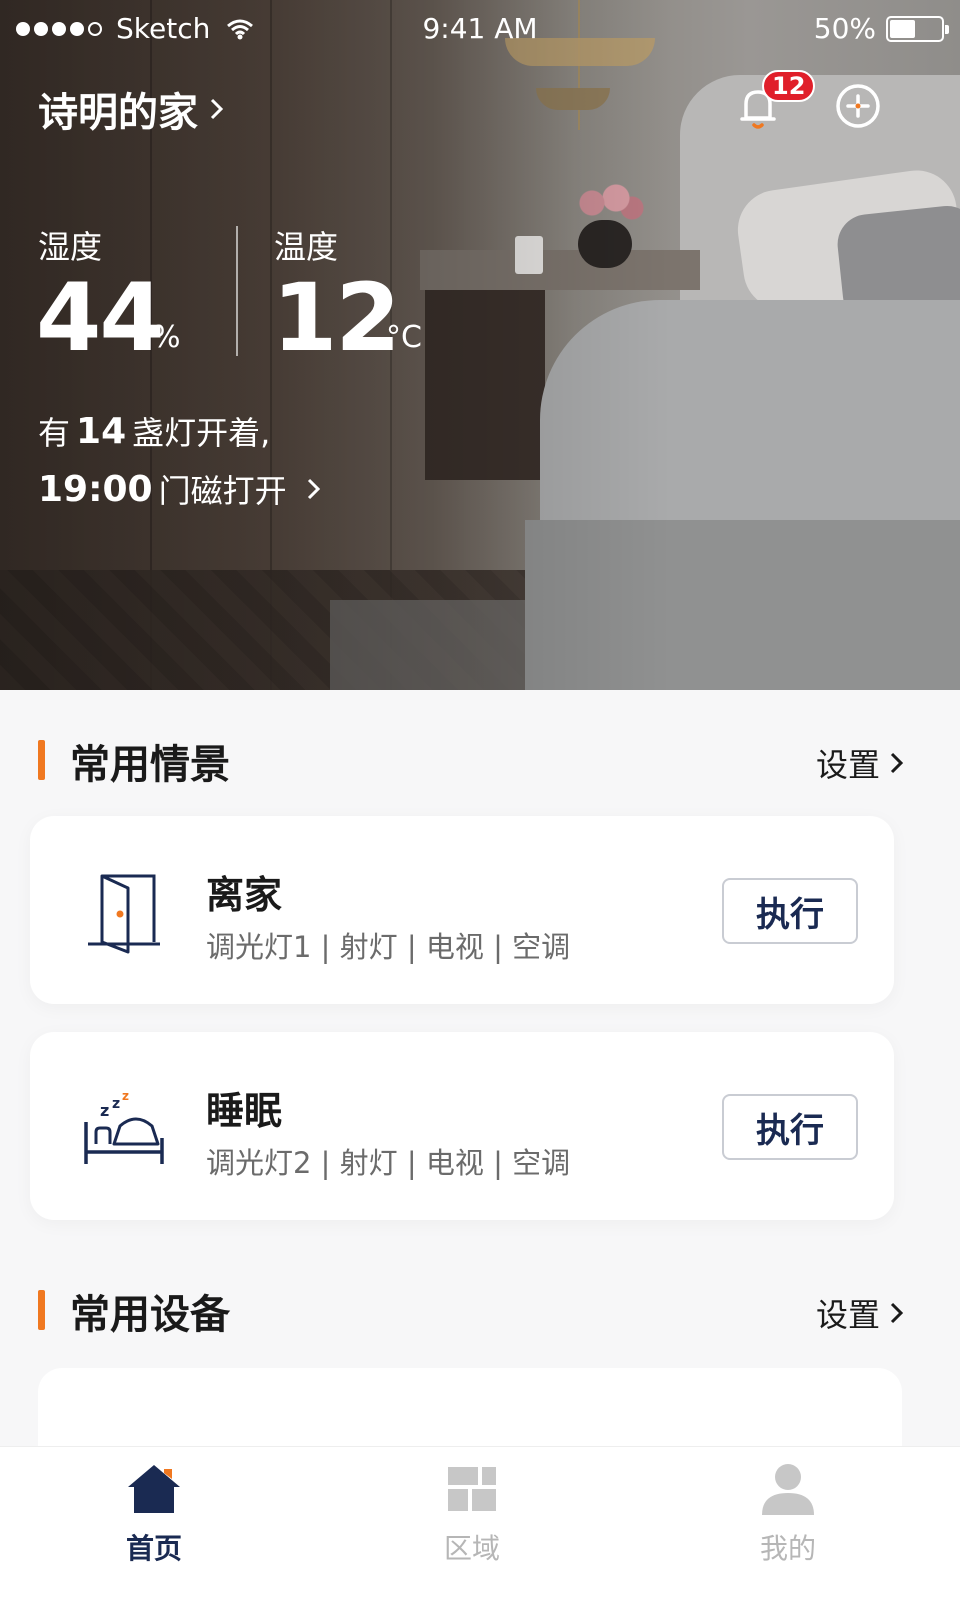  I want to click on tab-bar: 首页 区域 我的, so click(480, 1523).